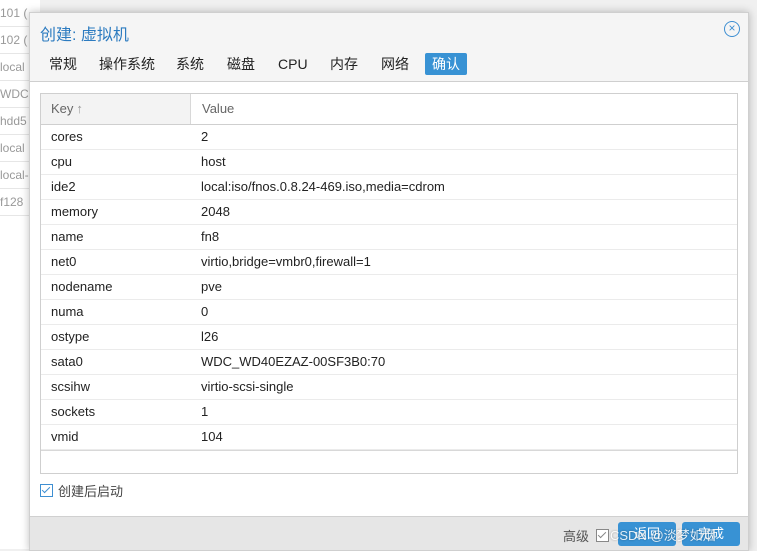 This screenshot has height=551, width=757. Describe the element at coordinates (663, 535) in the screenshot. I see `watermark: CSDN @淡梦如烟` at that location.